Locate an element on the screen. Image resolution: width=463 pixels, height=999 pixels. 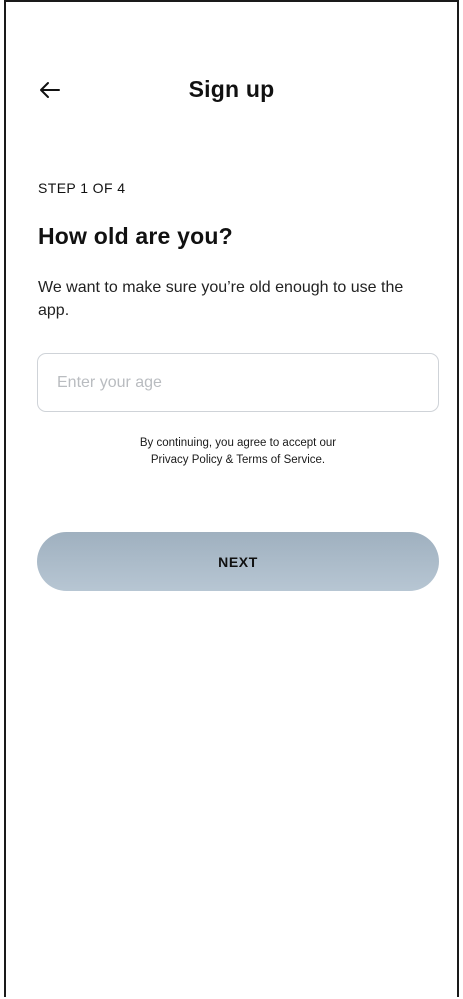
header: Sign up is located at coordinates (231, 90).